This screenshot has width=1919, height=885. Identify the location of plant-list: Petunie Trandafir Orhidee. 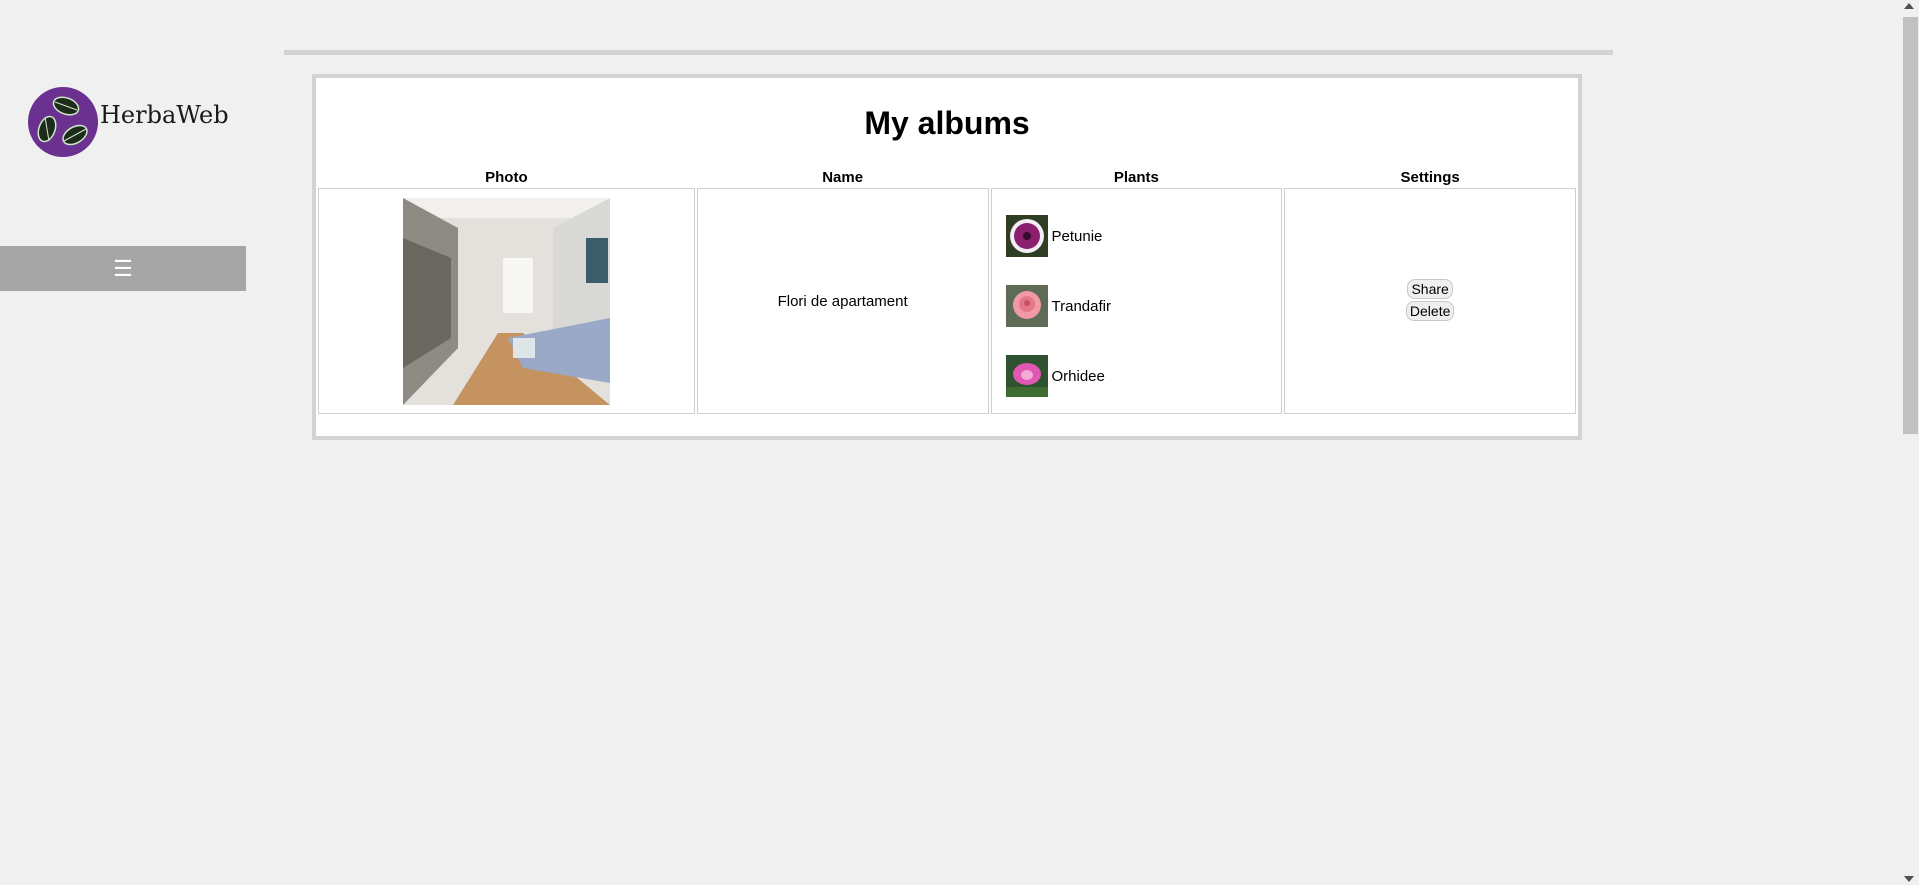
(1137, 306).